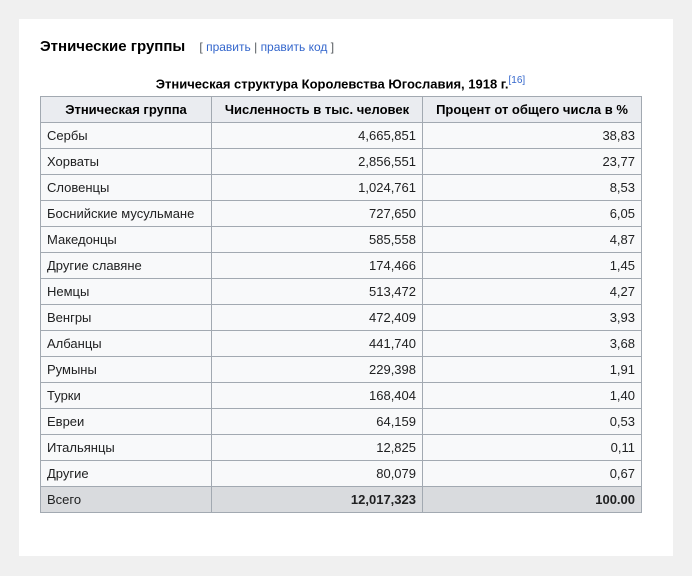 The image size is (692, 576). What do you see at coordinates (126, 421) in the screenshot?
I see `cell-group: Евреи` at bounding box center [126, 421].